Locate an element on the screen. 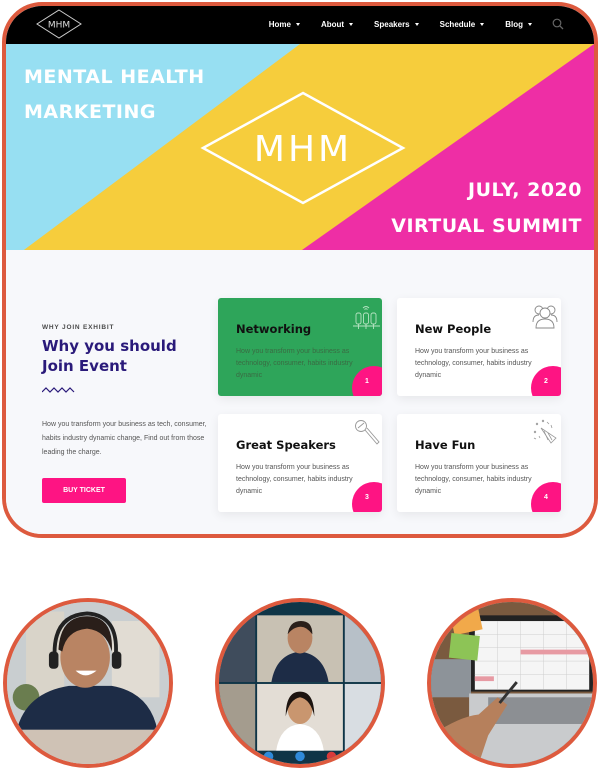 The width and height of the screenshot is (600, 771). network-devices-icon is located at coordinates (366, 317).